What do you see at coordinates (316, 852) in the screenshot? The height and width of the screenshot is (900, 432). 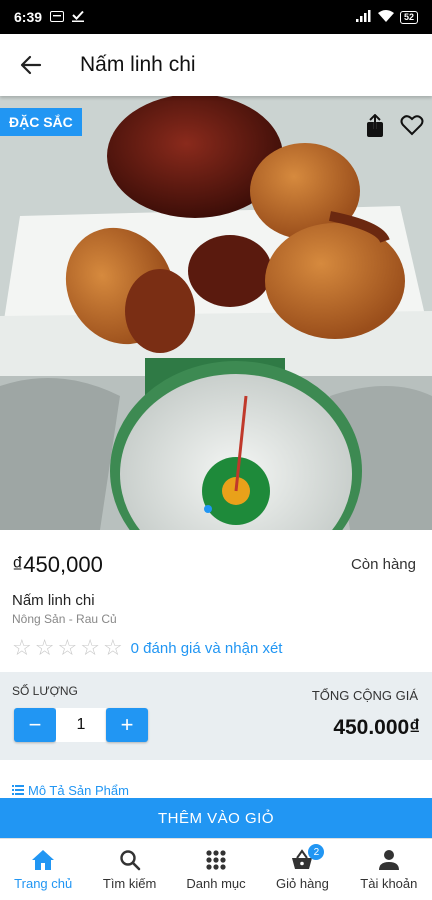 I see `cart-count-badge: 2` at bounding box center [316, 852].